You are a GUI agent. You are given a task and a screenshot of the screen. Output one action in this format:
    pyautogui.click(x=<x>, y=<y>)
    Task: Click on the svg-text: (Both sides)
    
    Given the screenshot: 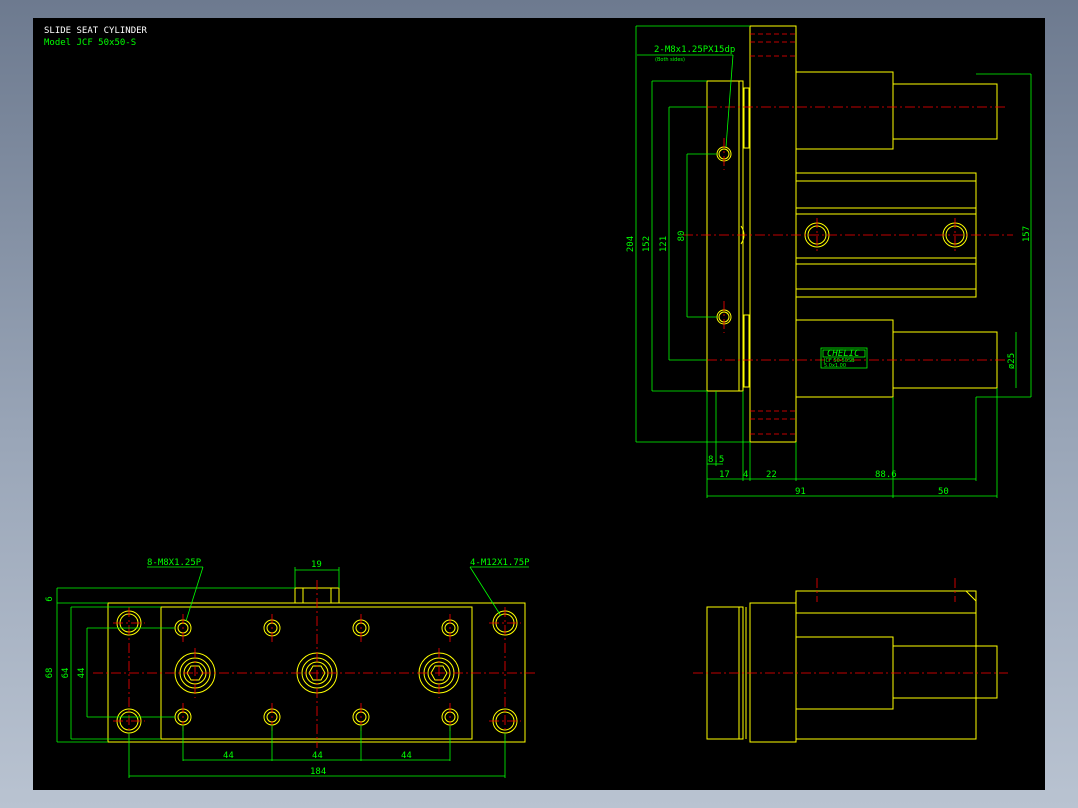 What is the action you would take?
    pyautogui.click(x=670, y=60)
    